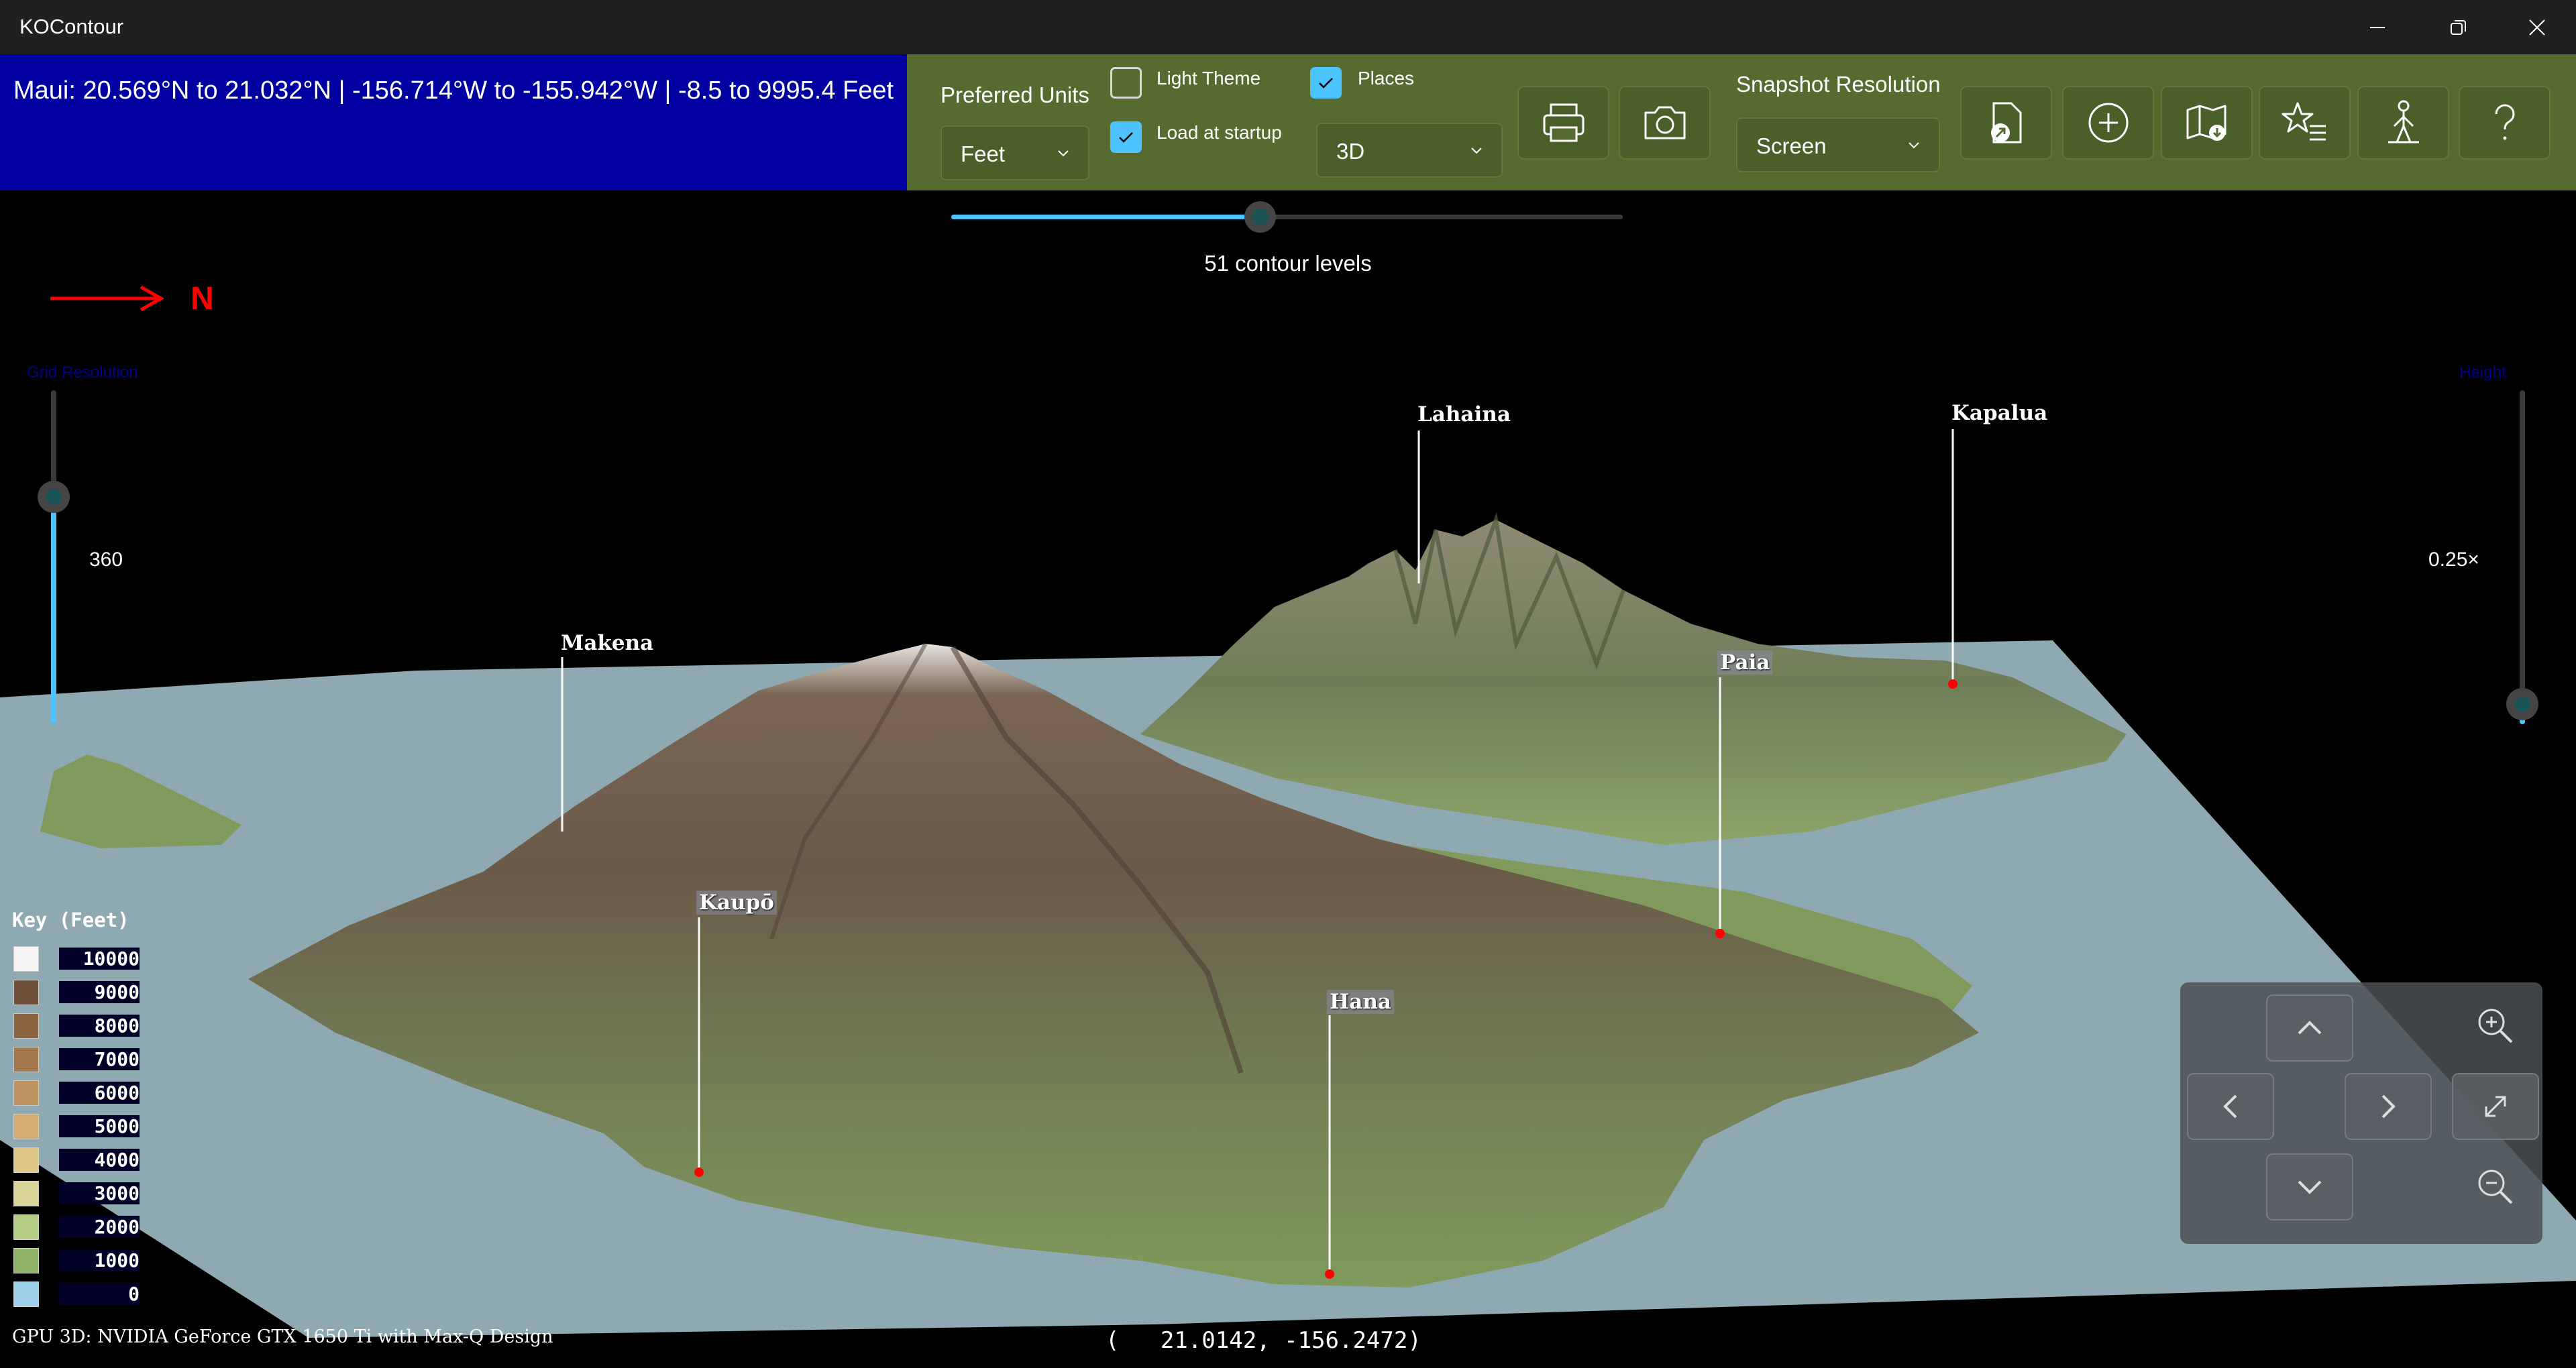 This screenshot has width=2576, height=1368. Describe the element at coordinates (99, 1126) in the screenshot. I see `key-value: 5000` at that location.